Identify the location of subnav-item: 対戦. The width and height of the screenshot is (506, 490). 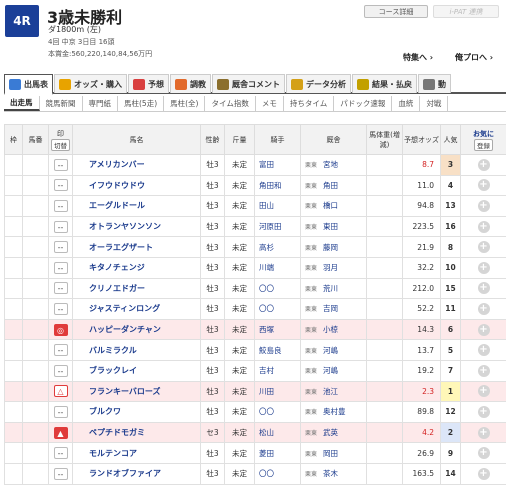
(434, 103).